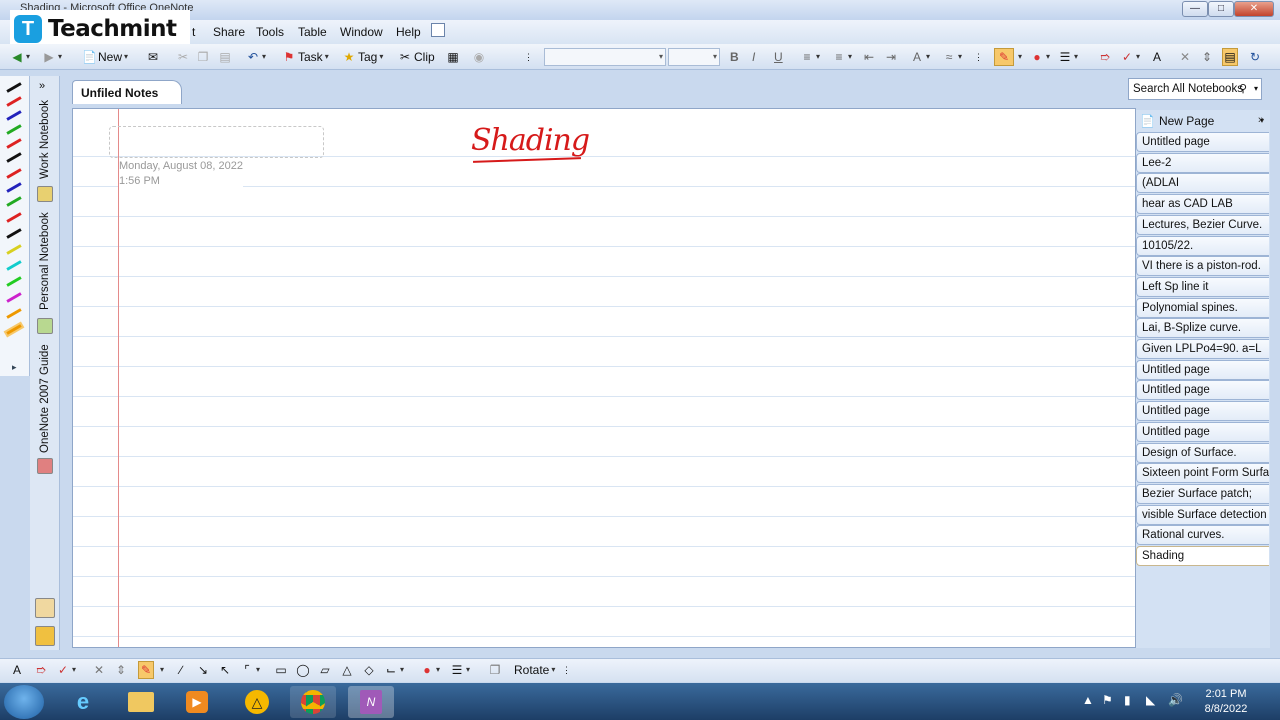  Describe the element at coordinates (41, 670) in the screenshot. I see `lasso-tool-button: ➱` at that location.